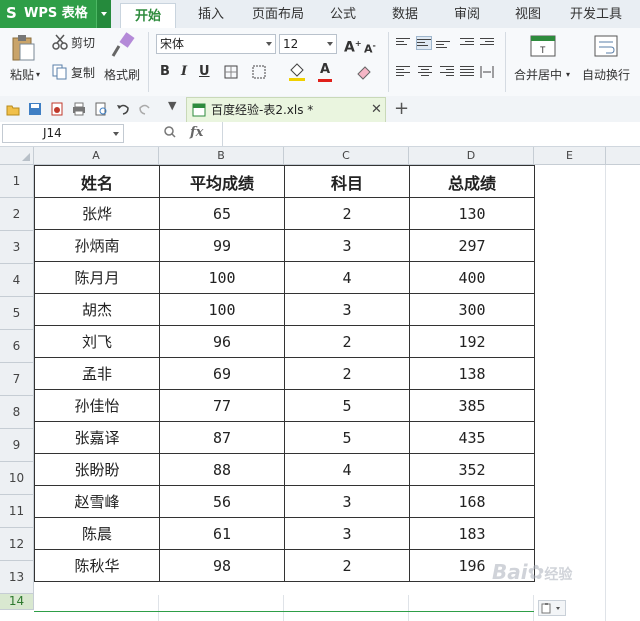 The image size is (640, 621). Describe the element at coordinates (401, 109) in the screenshot. I see `new-tab-plus-icon: +` at that location.